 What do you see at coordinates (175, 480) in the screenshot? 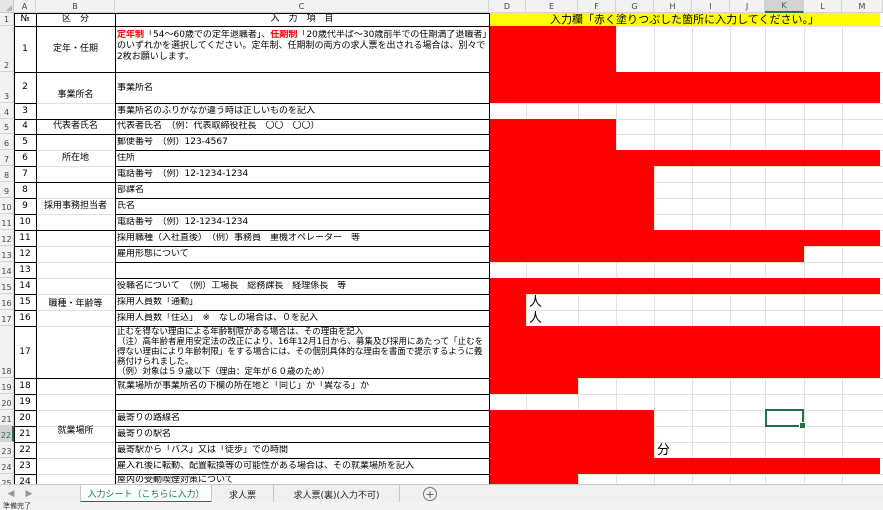
I see `item-last: 屋内の受動喫煙対策について` at bounding box center [175, 480].